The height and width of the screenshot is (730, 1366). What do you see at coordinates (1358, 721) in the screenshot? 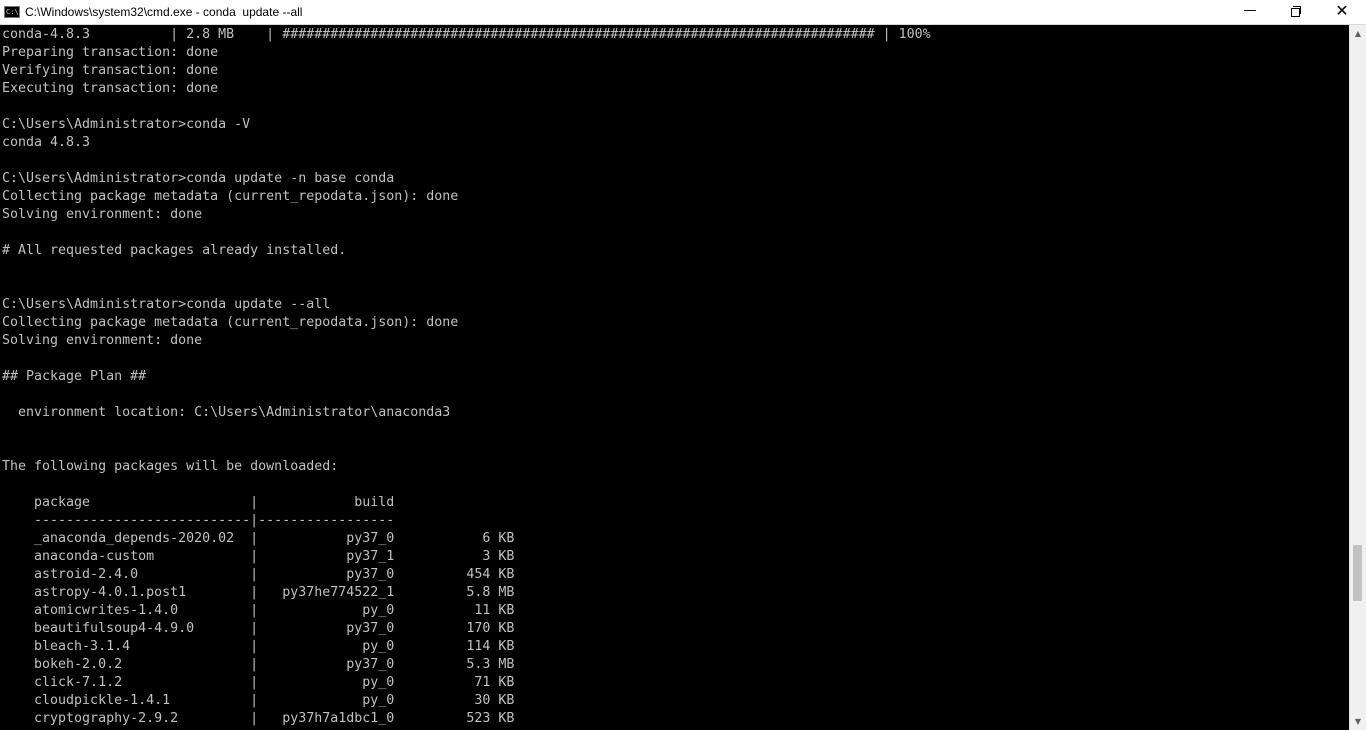
I see `scroll-down-icon: ▼` at bounding box center [1358, 721].